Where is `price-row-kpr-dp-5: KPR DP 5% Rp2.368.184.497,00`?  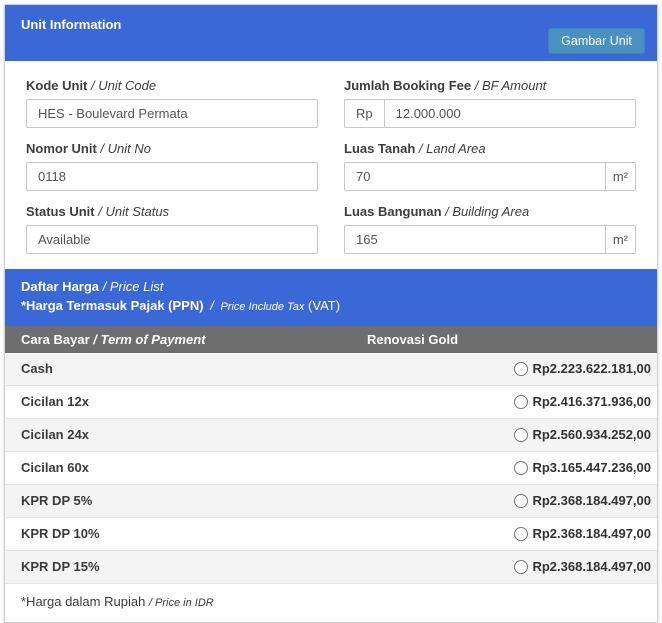
price-row-kpr-dp-5: KPR DP 5% Rp2.368.184.497,00 is located at coordinates (331, 501).